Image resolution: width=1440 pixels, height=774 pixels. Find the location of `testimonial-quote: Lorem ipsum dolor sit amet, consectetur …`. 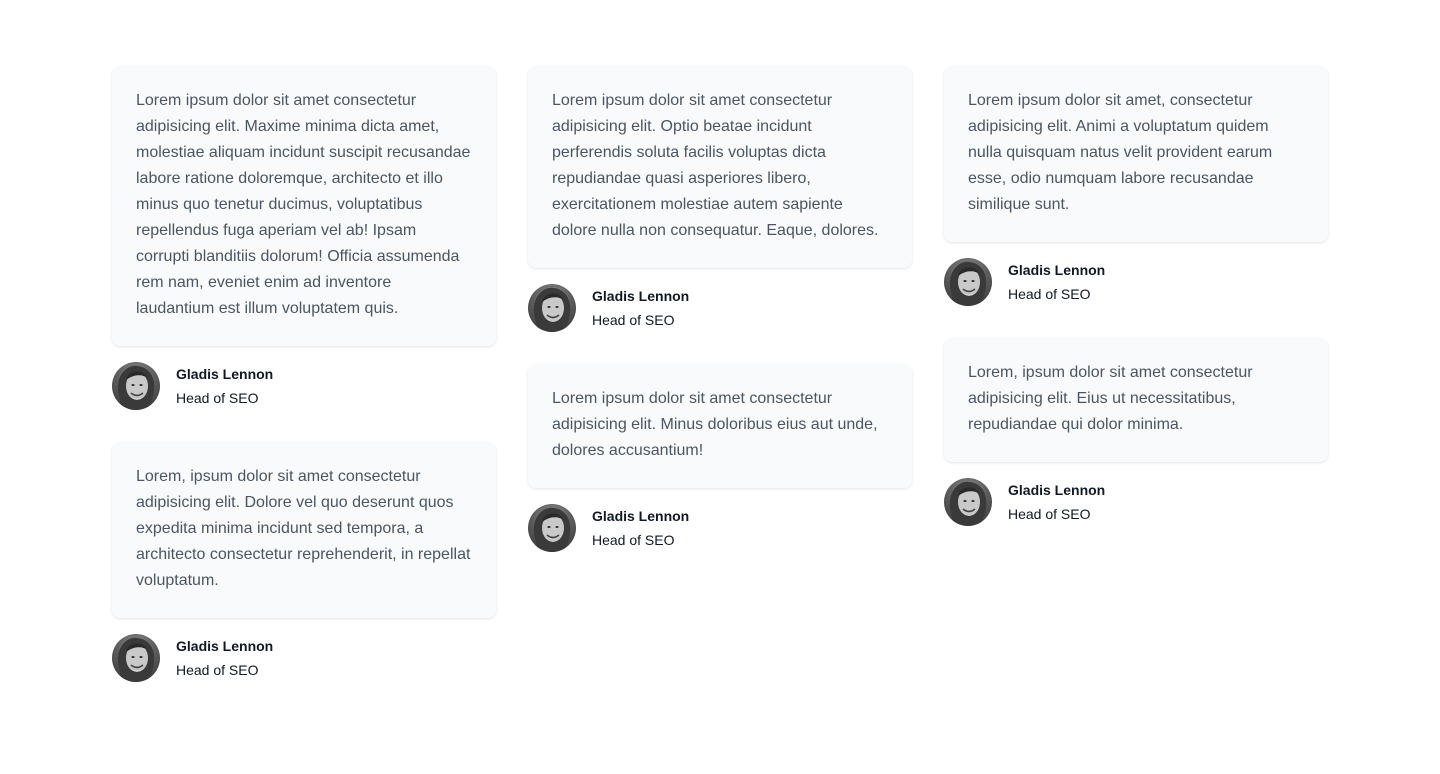

testimonial-quote: Lorem ipsum dolor sit amet, consectetur … is located at coordinates (1120, 152).